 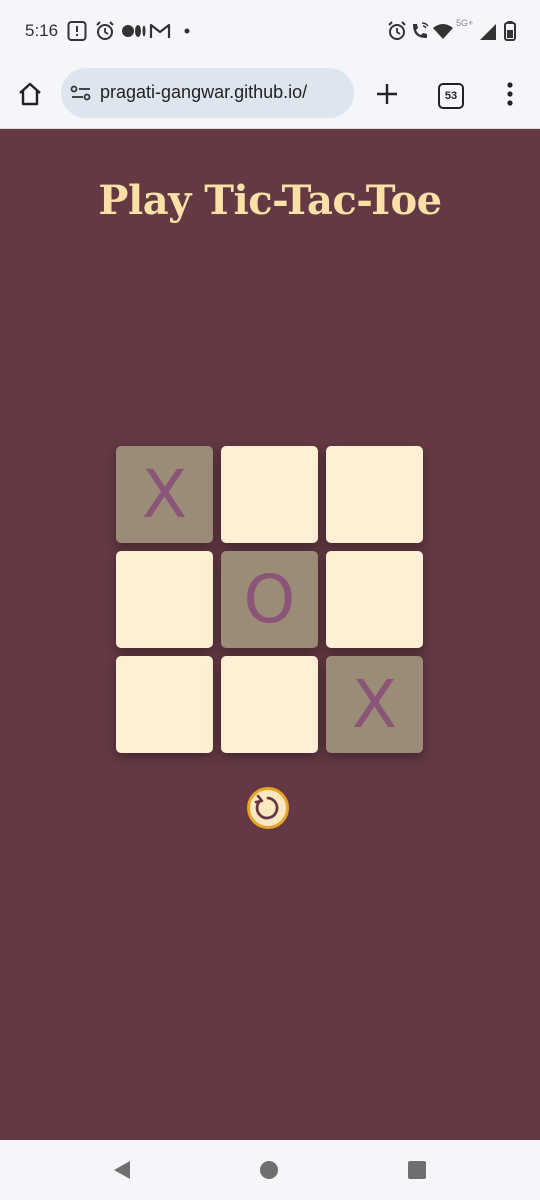 I want to click on reset-button, so click(x=268, y=808).